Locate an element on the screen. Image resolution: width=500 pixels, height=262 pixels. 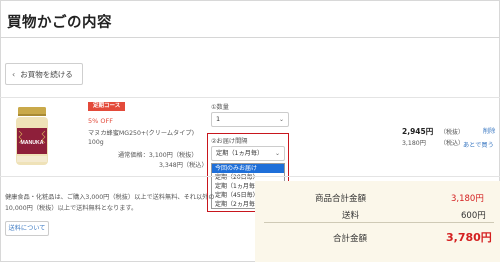
buy-later-link: あとで買う is located at coordinates (478, 144).